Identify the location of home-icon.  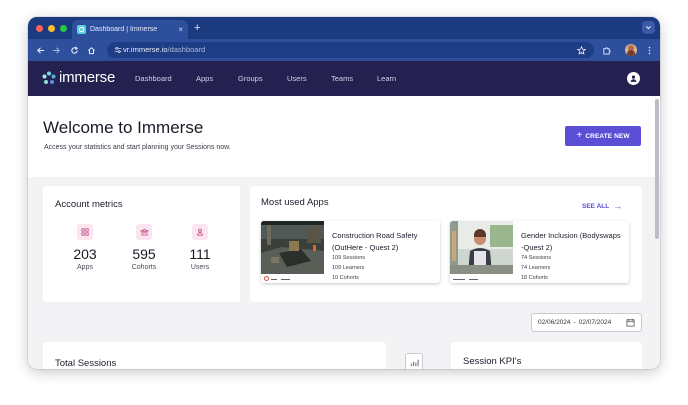
(91, 50).